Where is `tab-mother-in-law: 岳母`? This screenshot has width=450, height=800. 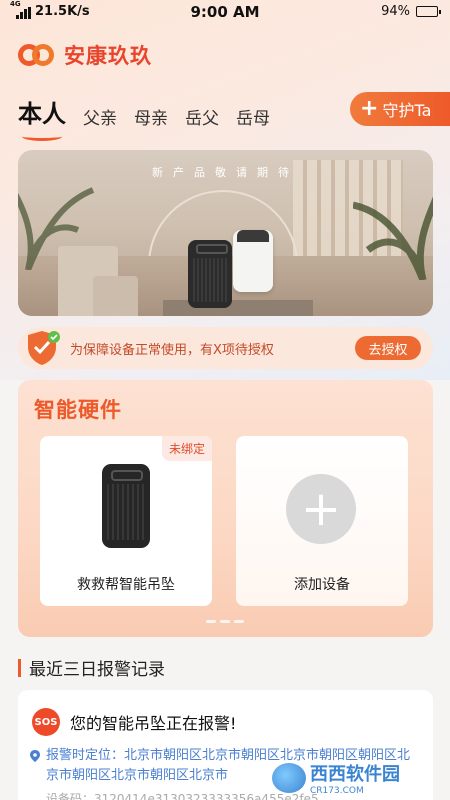
tab-mother-in-law: 岳母 is located at coordinates (253, 116).